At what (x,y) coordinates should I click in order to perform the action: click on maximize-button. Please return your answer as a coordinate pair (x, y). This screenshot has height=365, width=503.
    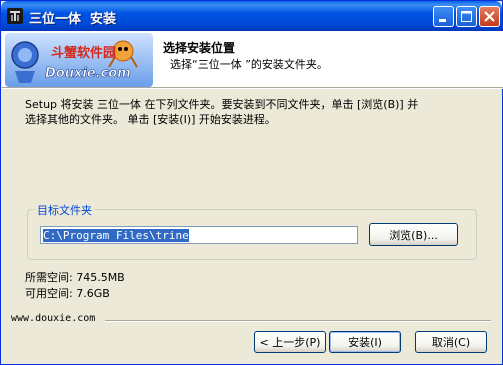
    Looking at the image, I should click on (466, 16).